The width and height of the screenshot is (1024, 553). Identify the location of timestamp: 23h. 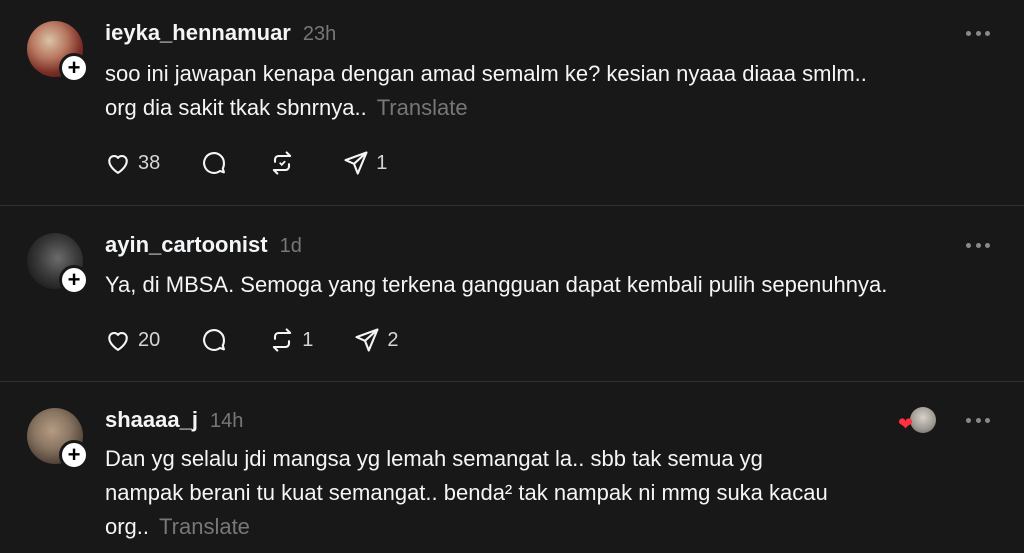
(319, 34).